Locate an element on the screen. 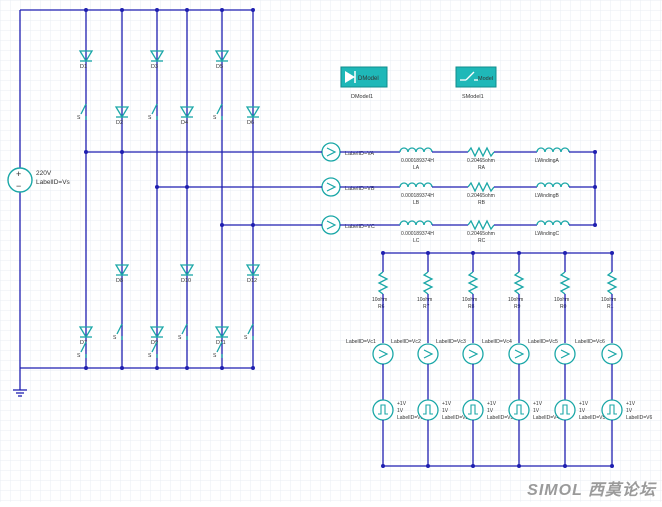 The height and width of the screenshot is (507, 662). source-value: 220V is located at coordinates (44, 173).